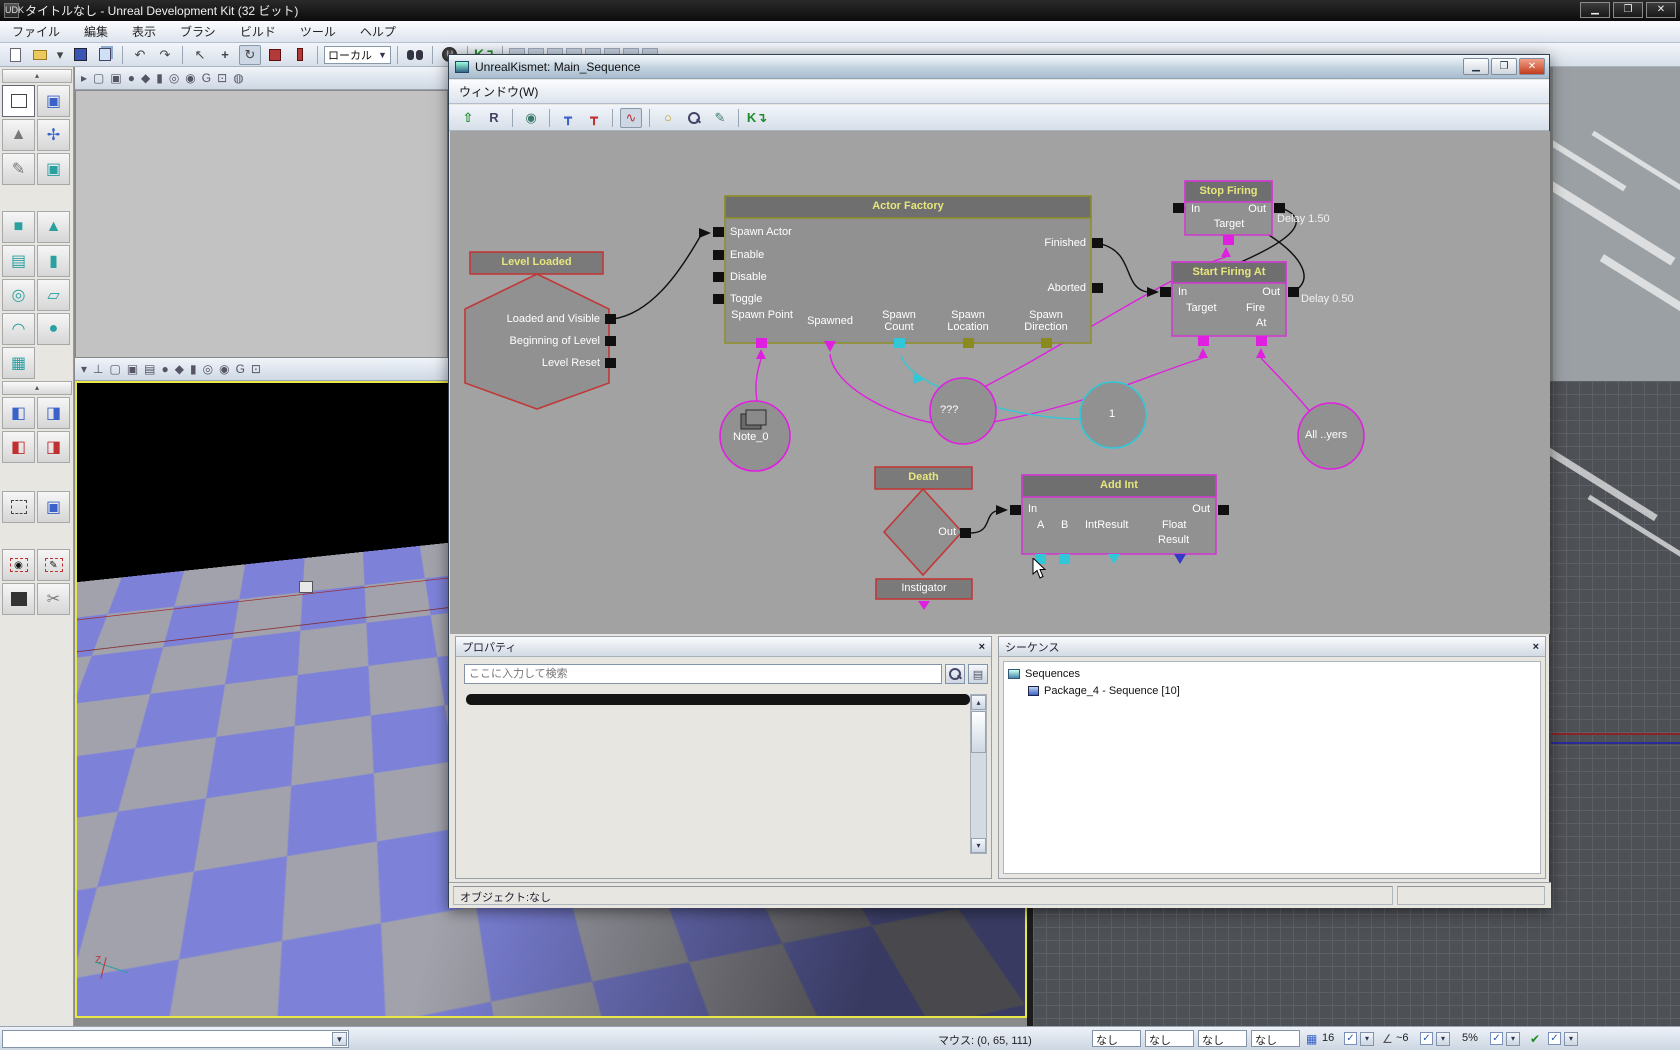  Describe the element at coordinates (1182, 292) in the screenshot. I see `start-firing-in: In` at that location.